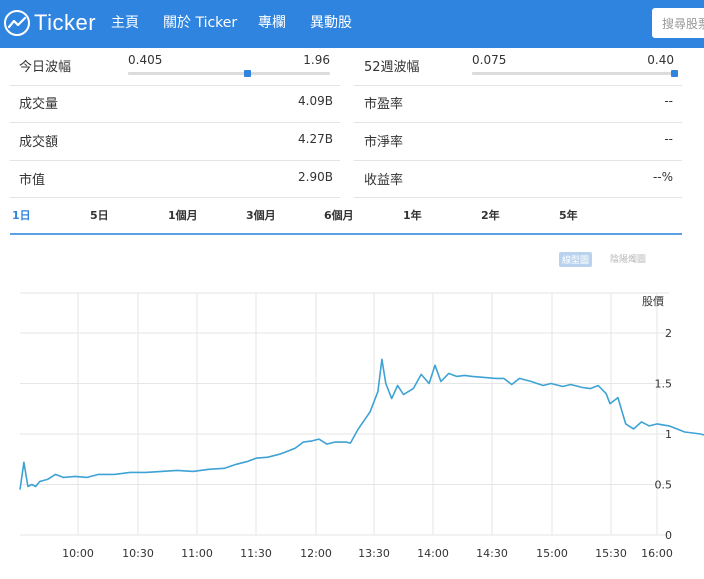 The height and width of the screenshot is (579, 704). Describe the element at coordinates (78, 553) in the screenshot. I see `x-tick-label: 10:00` at that location.